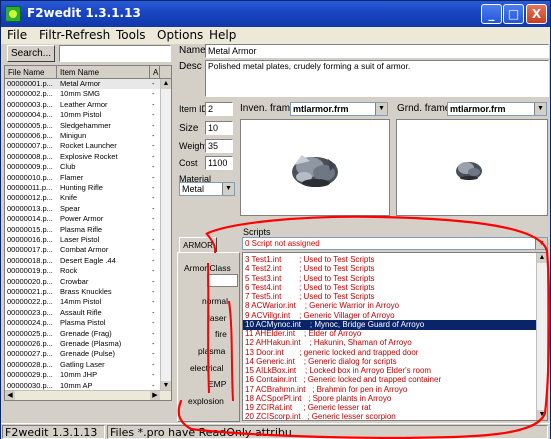  What do you see at coordinates (491, 14) in the screenshot?
I see `minimize-button: _` at bounding box center [491, 14].